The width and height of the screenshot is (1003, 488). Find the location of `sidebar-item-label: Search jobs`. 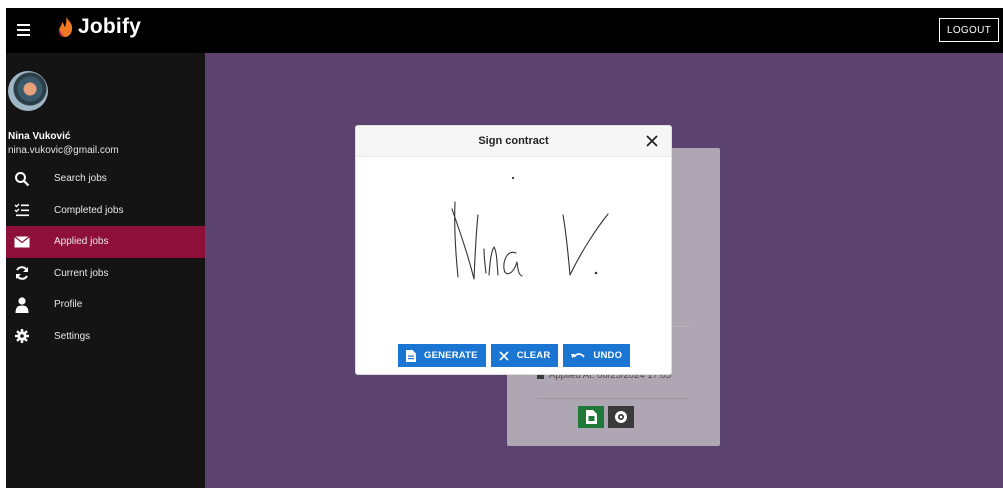

sidebar-item-label: Search jobs is located at coordinates (80, 179).